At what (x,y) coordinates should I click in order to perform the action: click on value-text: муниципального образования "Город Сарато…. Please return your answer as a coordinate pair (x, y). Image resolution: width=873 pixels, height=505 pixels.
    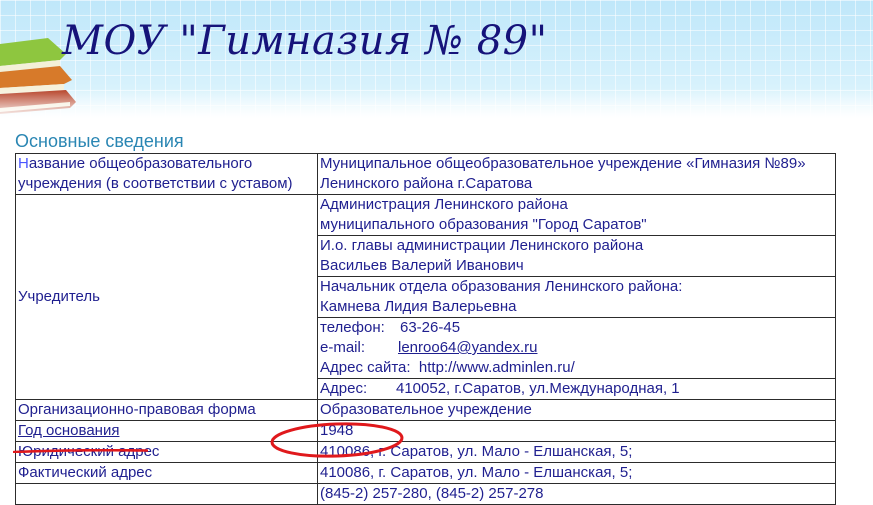
    Looking at the image, I should click on (483, 224).